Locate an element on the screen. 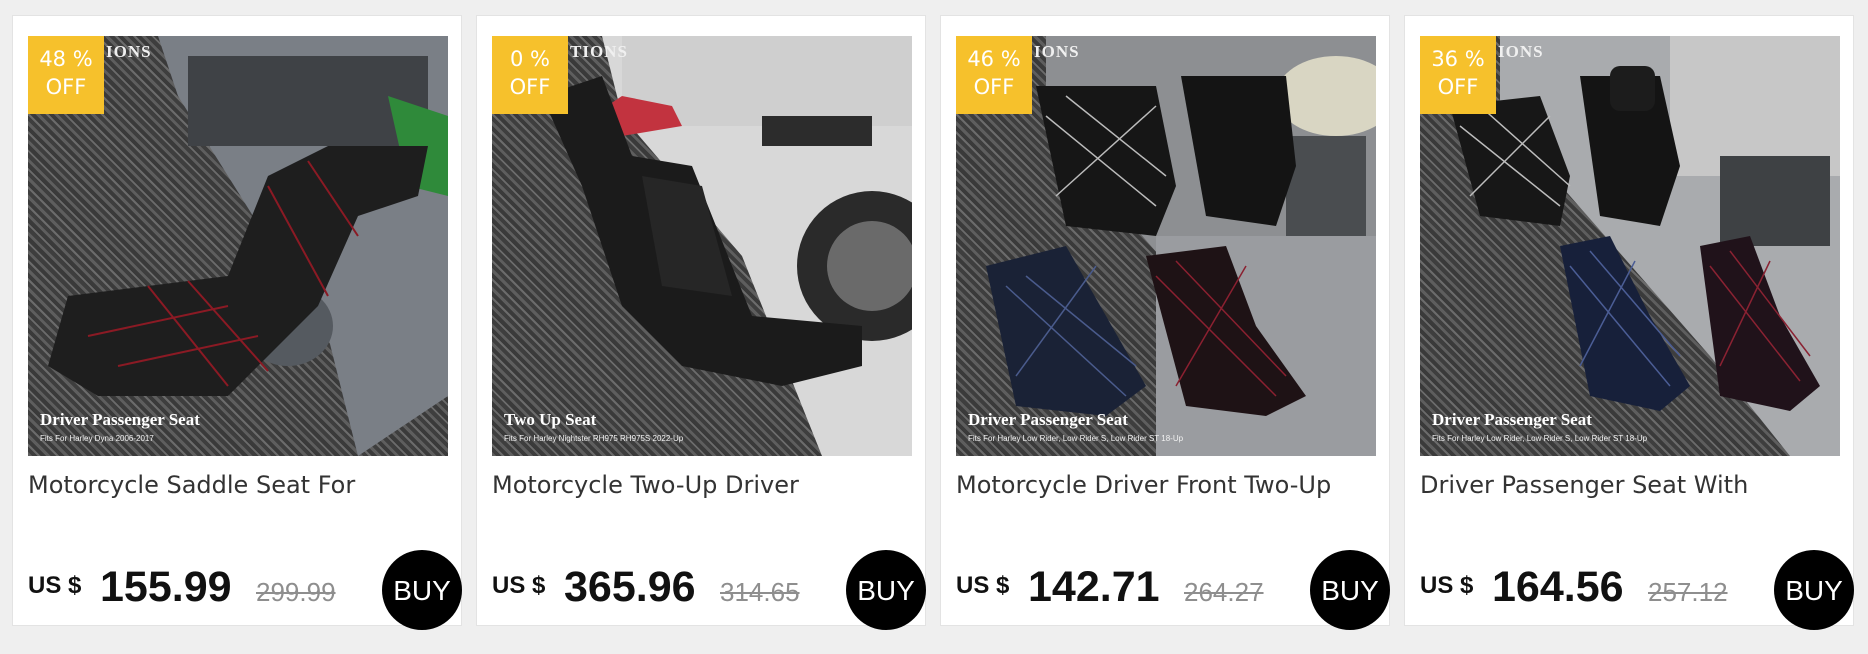 The height and width of the screenshot is (654, 1868). price-row: US $ 164.56 257.12 BUY is located at coordinates (1637, 593).